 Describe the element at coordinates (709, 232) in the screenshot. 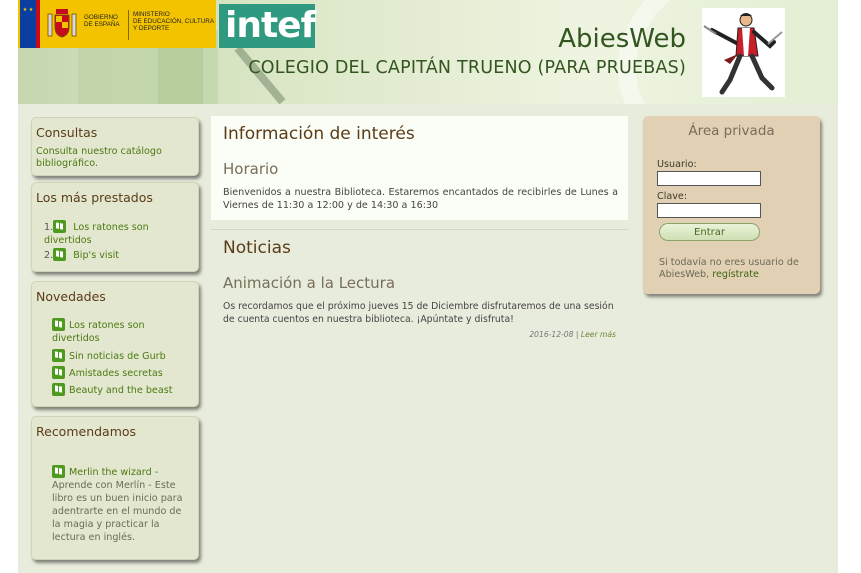

I see `login-button: Entrar` at that location.